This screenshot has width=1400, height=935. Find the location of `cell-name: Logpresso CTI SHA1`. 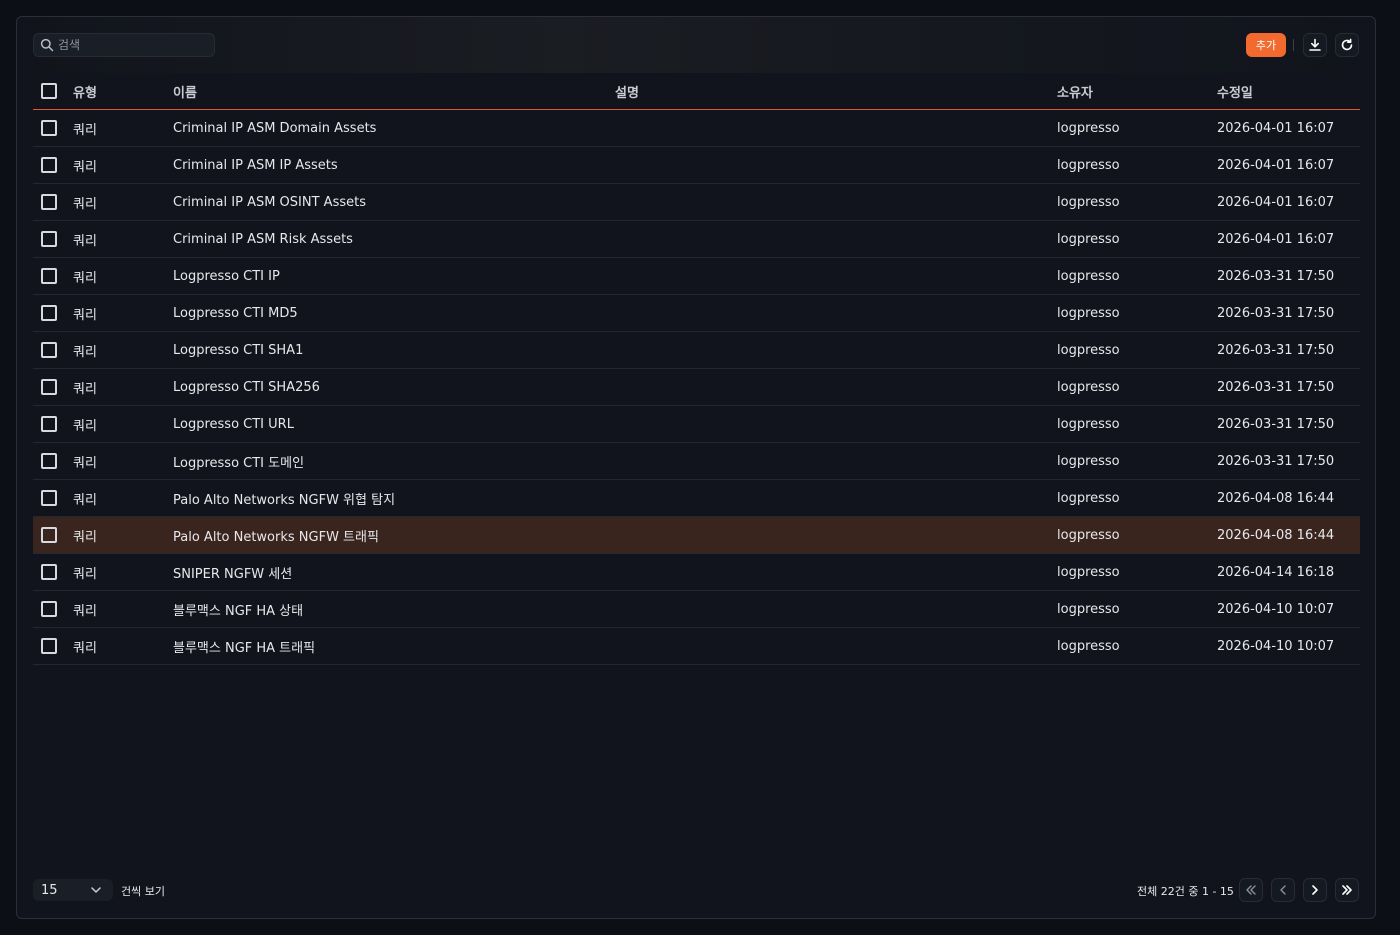

cell-name: Logpresso CTI SHA1 is located at coordinates (238, 350).